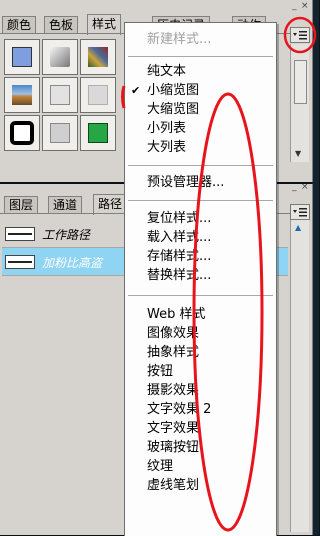 This screenshot has height=536, width=320. I want to click on tab-channels: 通道, so click(65, 205).